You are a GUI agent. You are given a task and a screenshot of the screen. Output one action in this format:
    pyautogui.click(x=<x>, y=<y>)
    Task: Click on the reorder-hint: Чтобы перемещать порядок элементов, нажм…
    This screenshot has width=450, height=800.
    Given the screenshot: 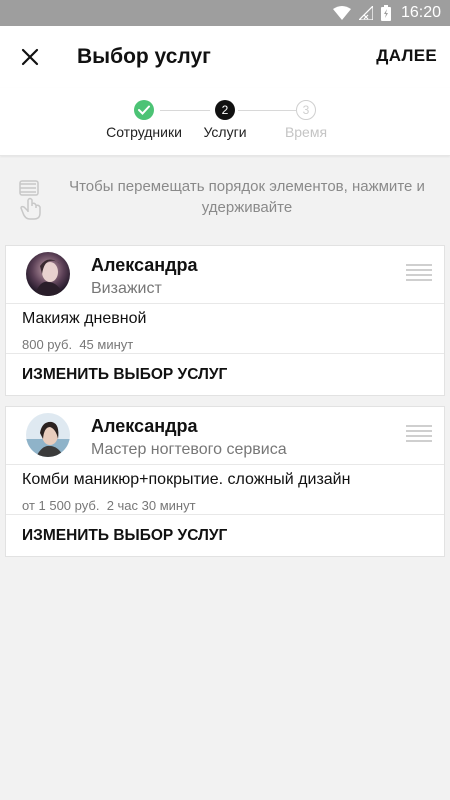 What is the action you would take?
    pyautogui.click(x=225, y=201)
    